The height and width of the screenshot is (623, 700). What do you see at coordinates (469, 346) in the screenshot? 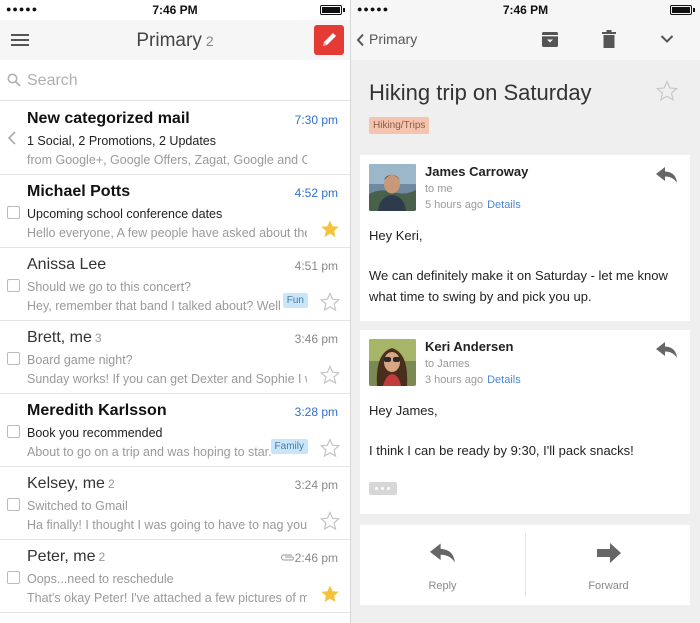
I see `message-sender: Keri Andersen` at bounding box center [469, 346].